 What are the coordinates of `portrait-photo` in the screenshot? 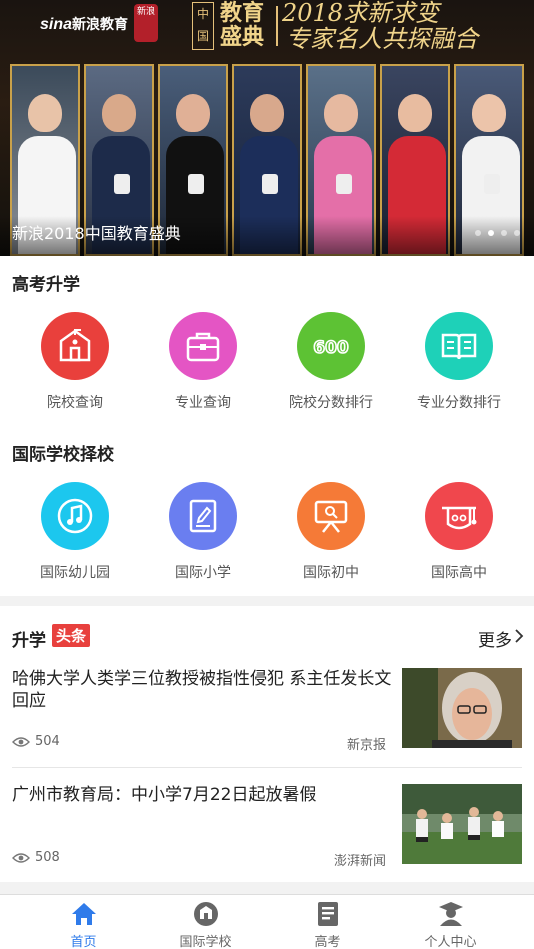 It's located at (462, 708).